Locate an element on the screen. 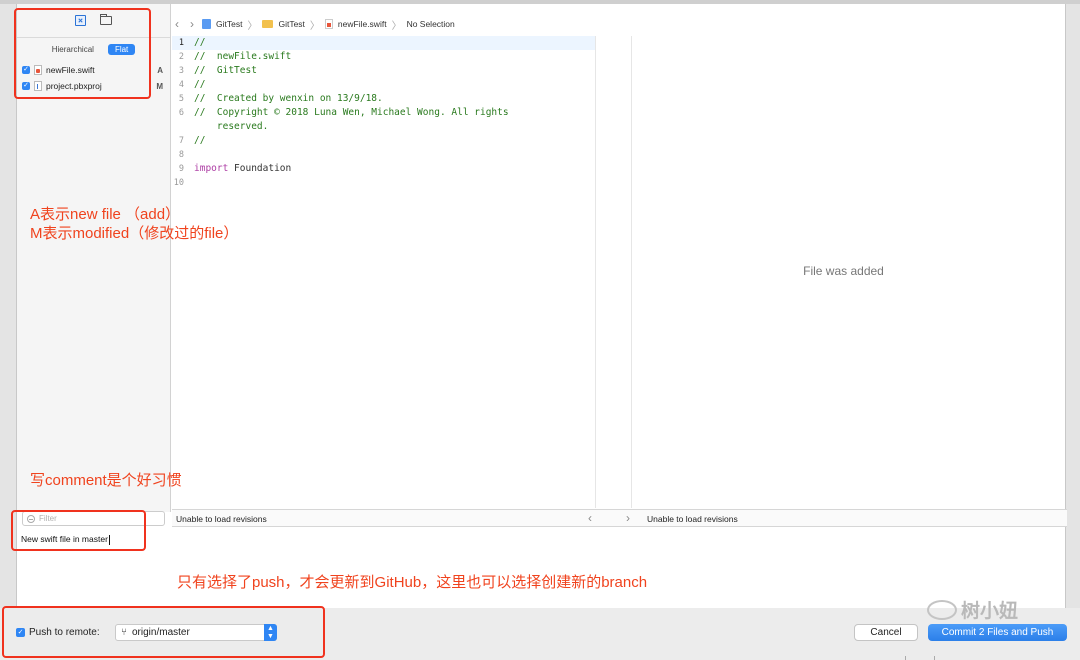  line-number: 9 is located at coordinates (181, 169).